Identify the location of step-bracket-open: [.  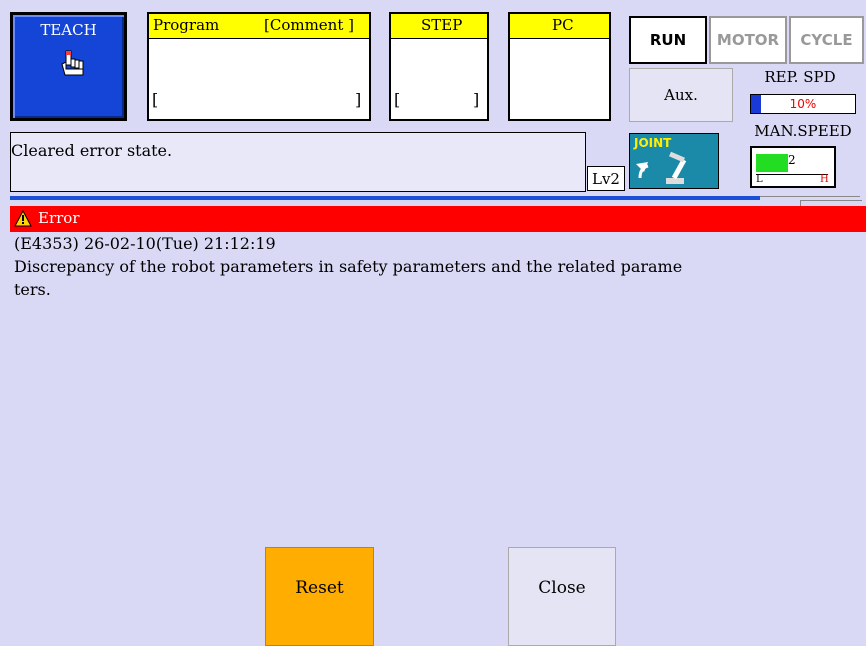
(397, 99).